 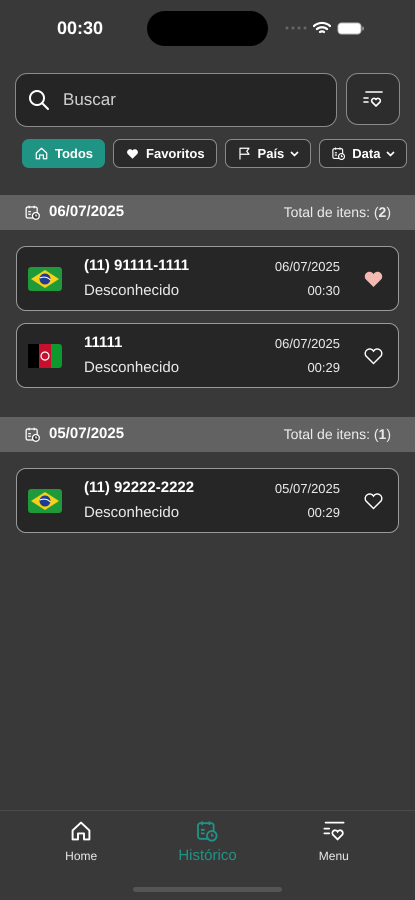 I want to click on item-count: Total de itens: (2), so click(x=337, y=212).